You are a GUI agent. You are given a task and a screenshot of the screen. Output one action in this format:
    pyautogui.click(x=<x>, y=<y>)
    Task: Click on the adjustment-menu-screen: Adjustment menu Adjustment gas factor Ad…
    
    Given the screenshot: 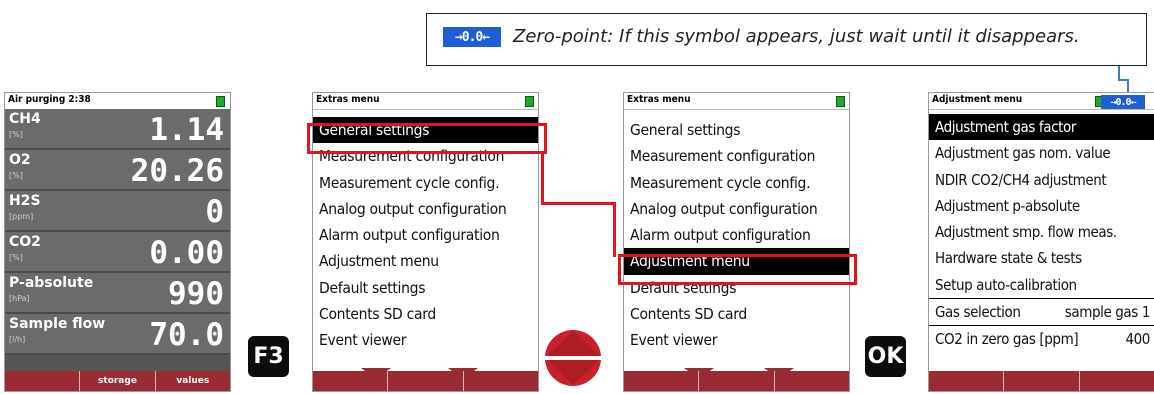 What is the action you would take?
    pyautogui.click(x=1041, y=242)
    